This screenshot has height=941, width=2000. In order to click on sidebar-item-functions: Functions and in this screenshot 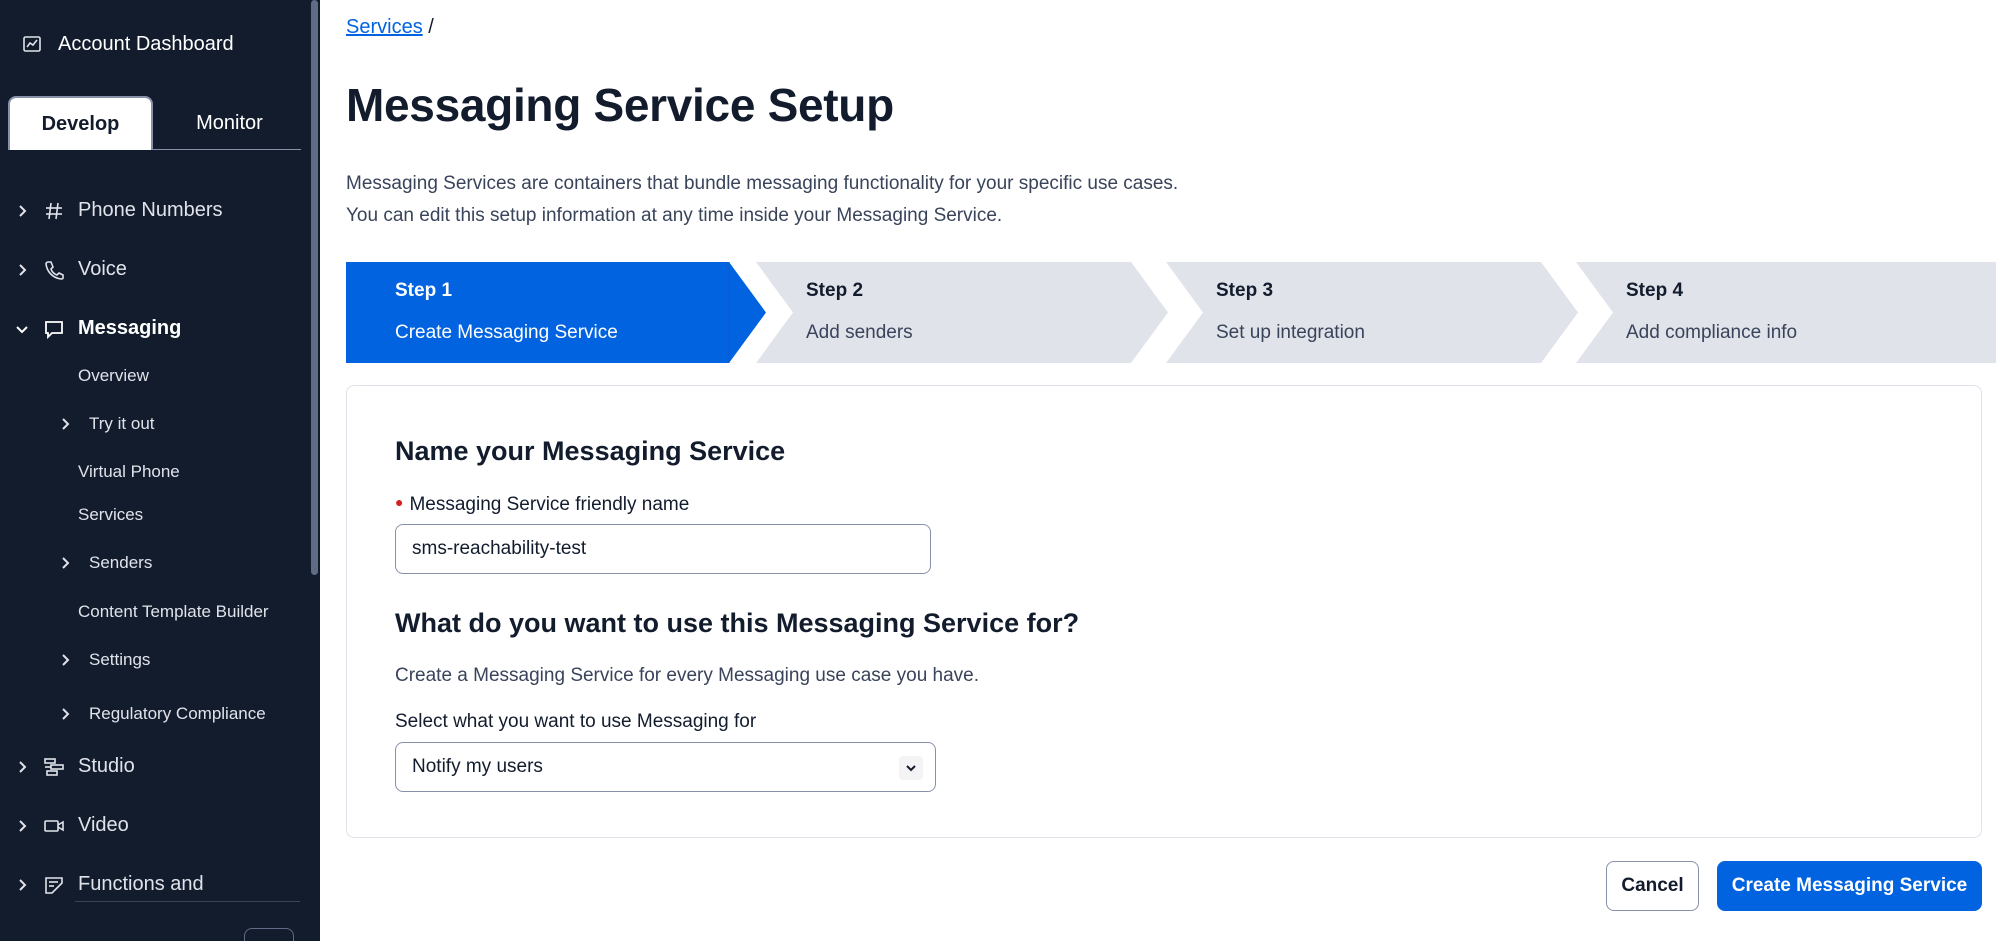, I will do `click(155, 885)`.